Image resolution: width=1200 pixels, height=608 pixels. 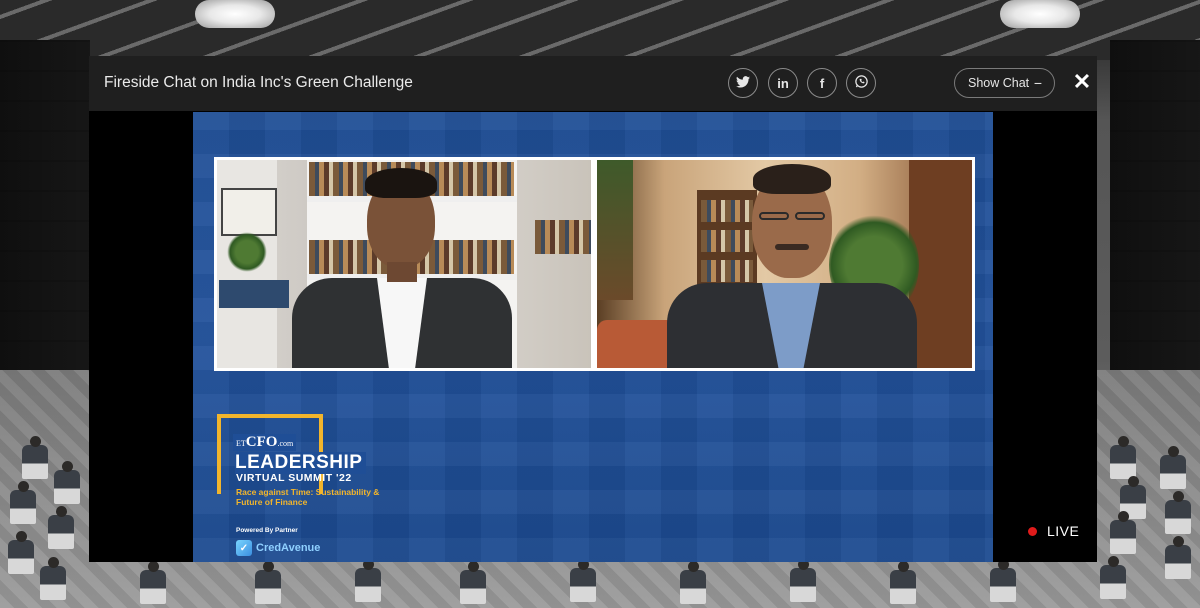 I want to click on speaker-feed-left, so click(x=404, y=264).